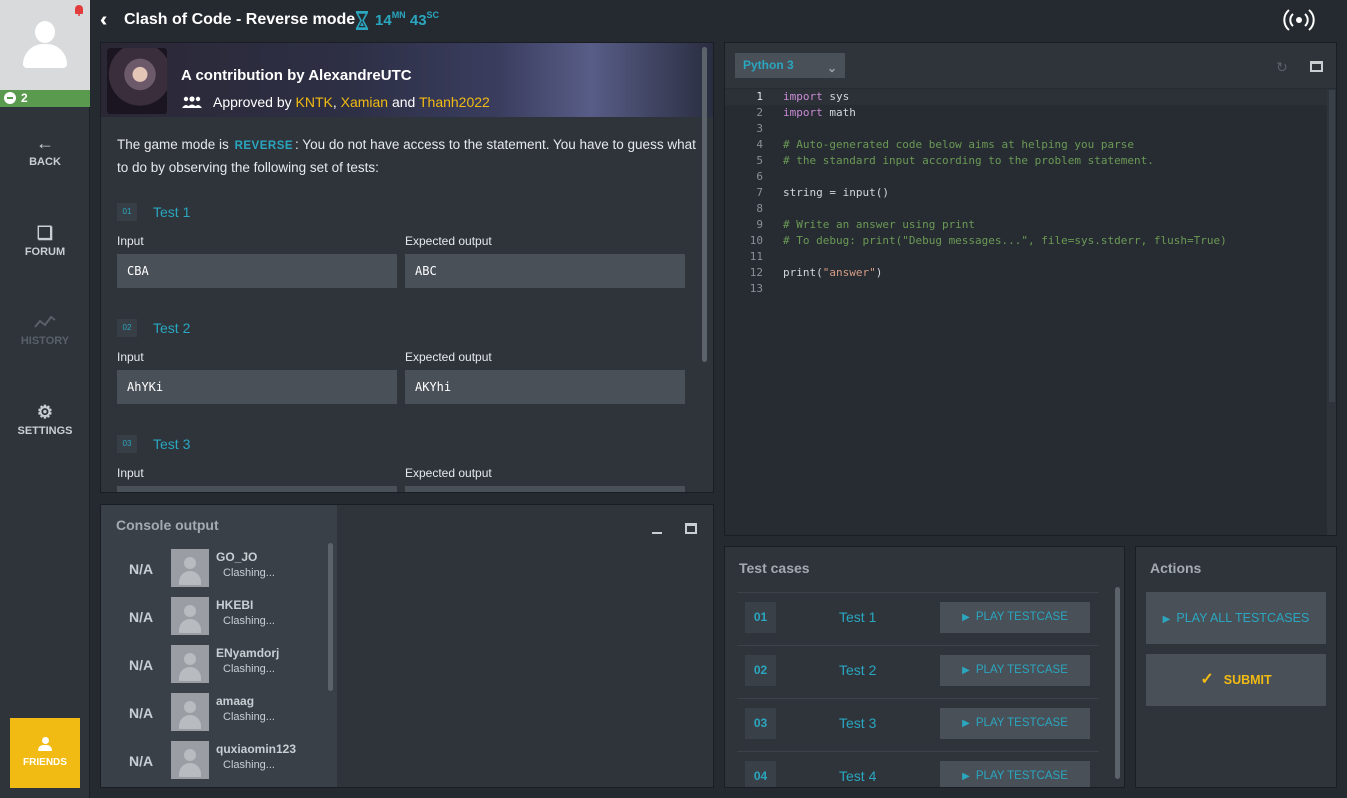  I want to click on code-text: import sys, so click(816, 97).